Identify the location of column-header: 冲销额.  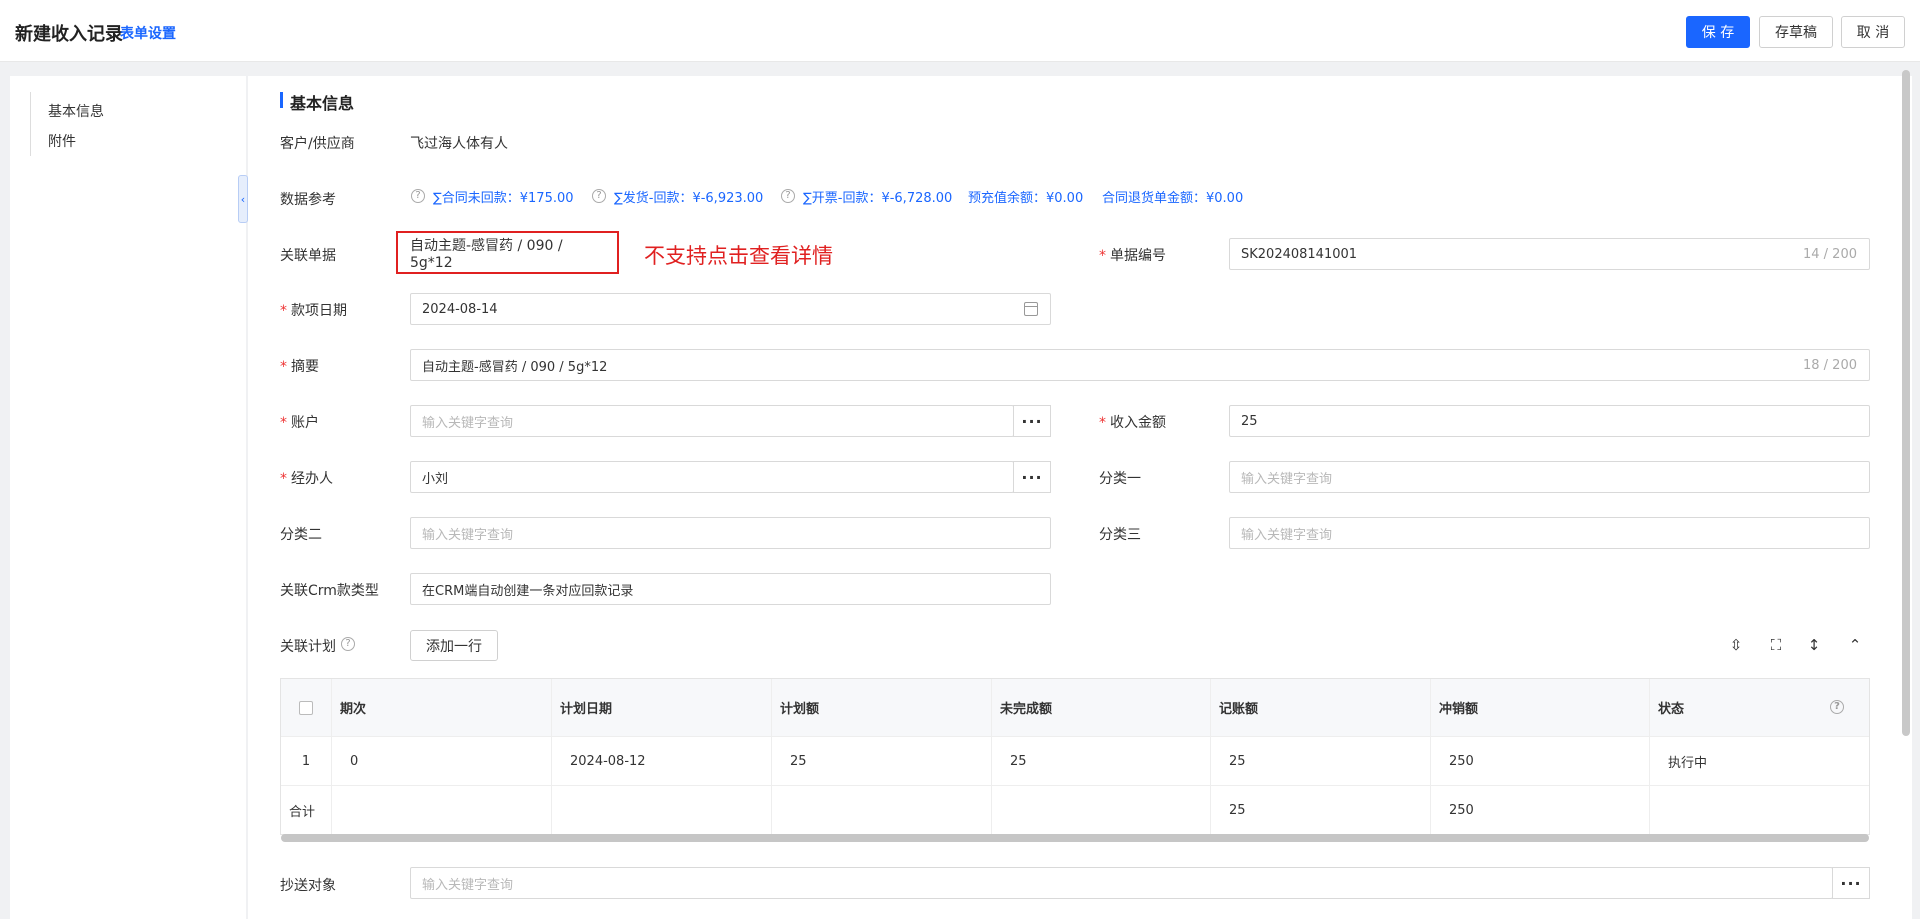
(1540, 707).